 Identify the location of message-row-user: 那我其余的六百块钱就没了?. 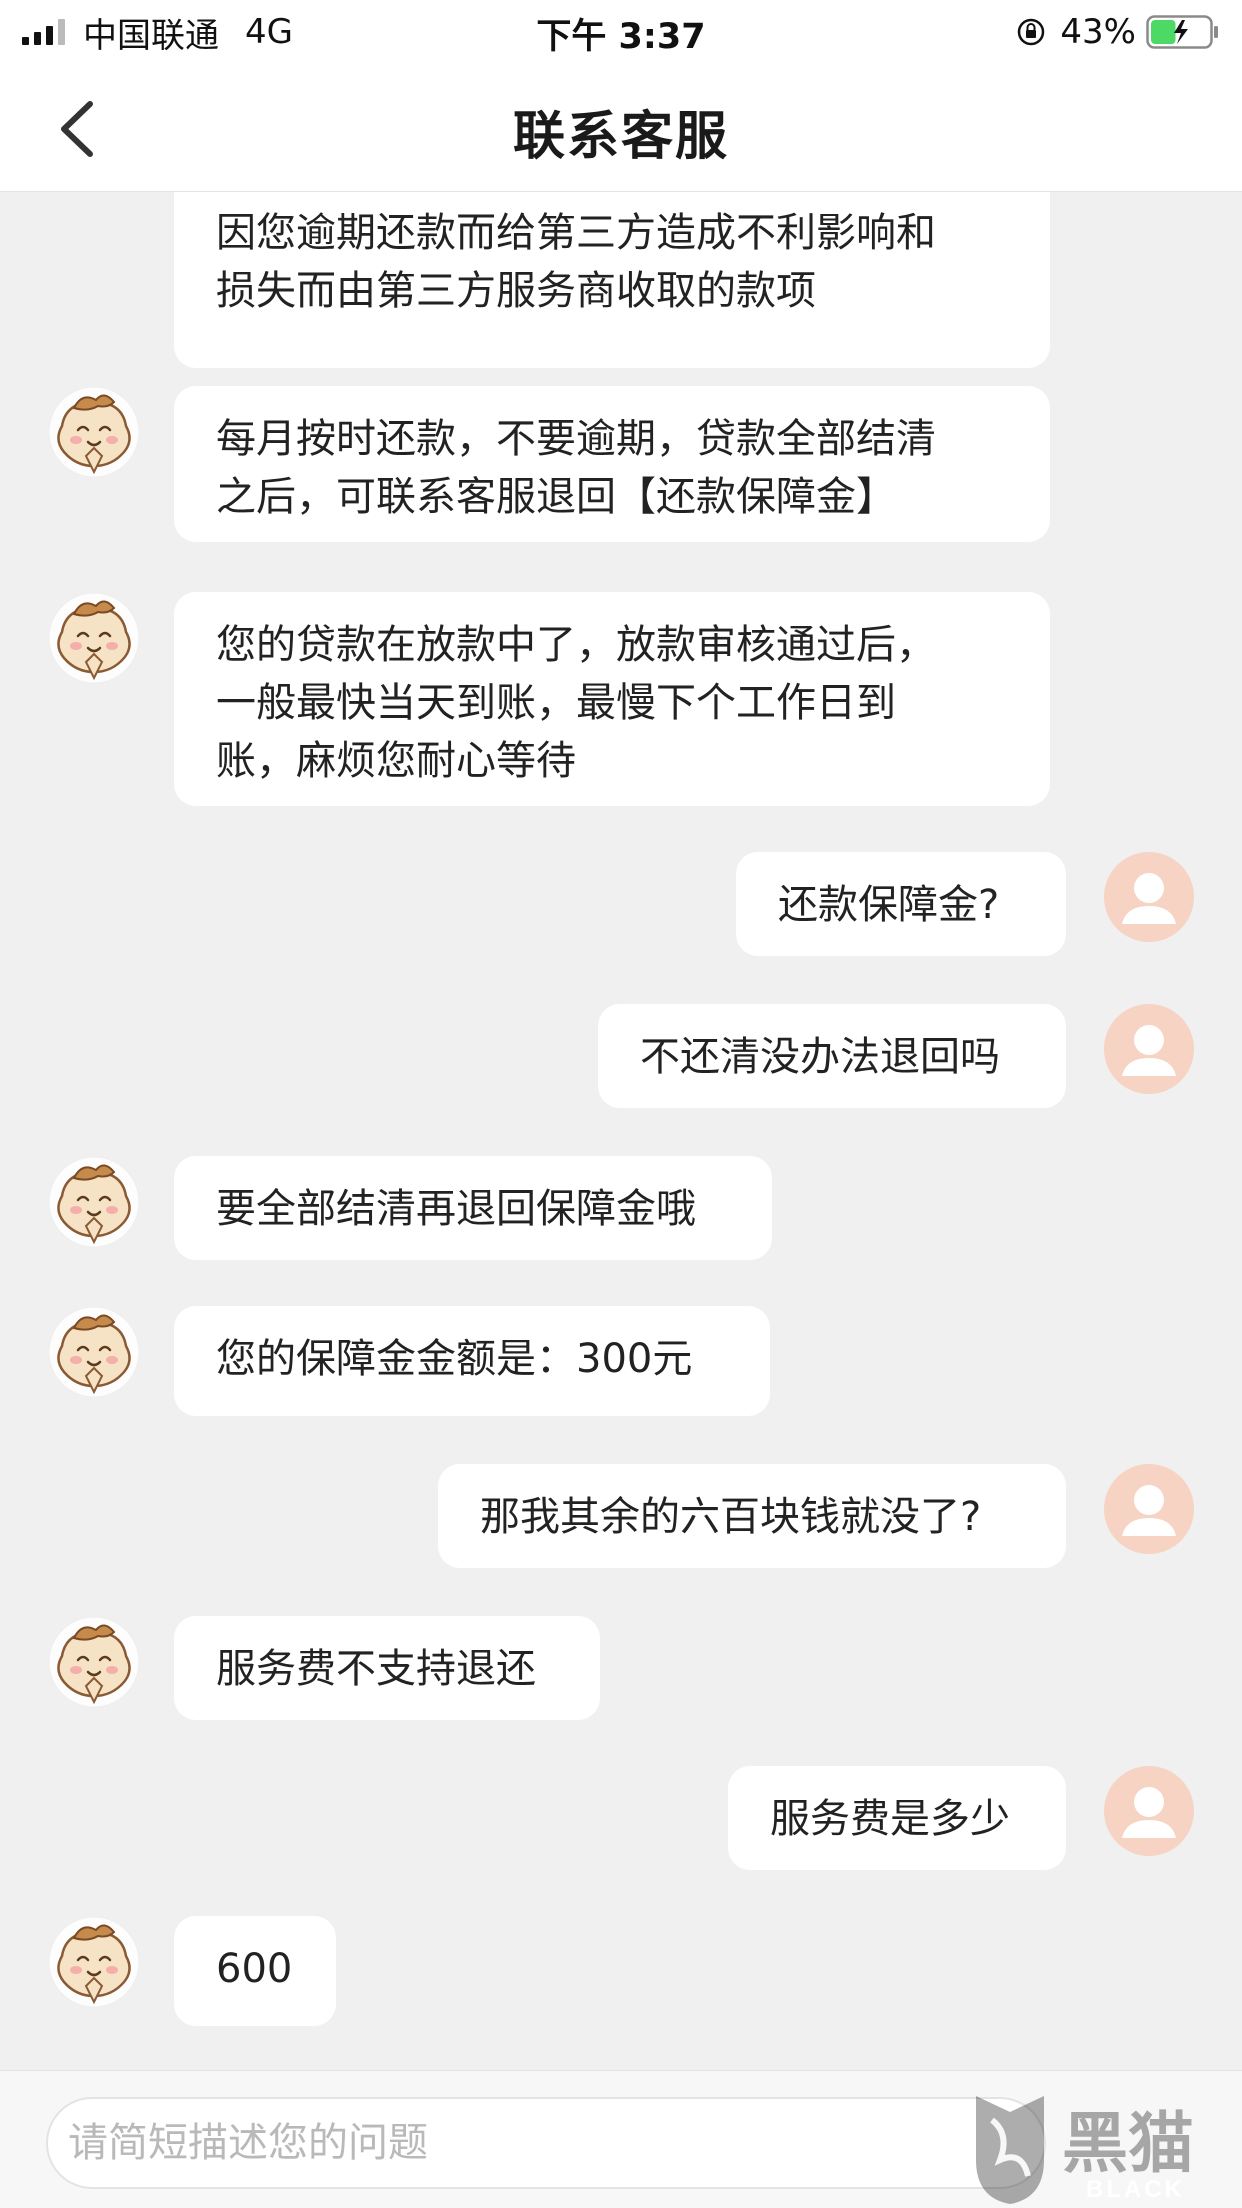
(621, 1516).